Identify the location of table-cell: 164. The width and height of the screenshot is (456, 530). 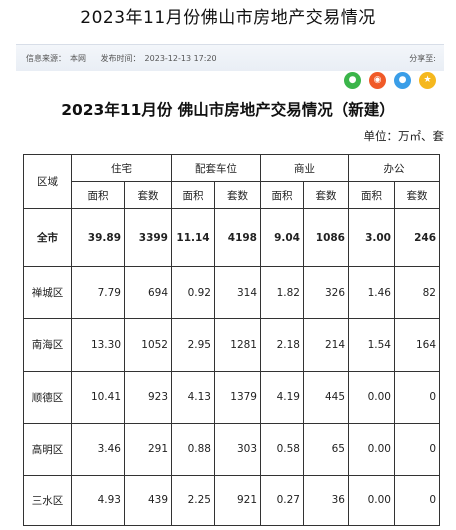
(417, 345).